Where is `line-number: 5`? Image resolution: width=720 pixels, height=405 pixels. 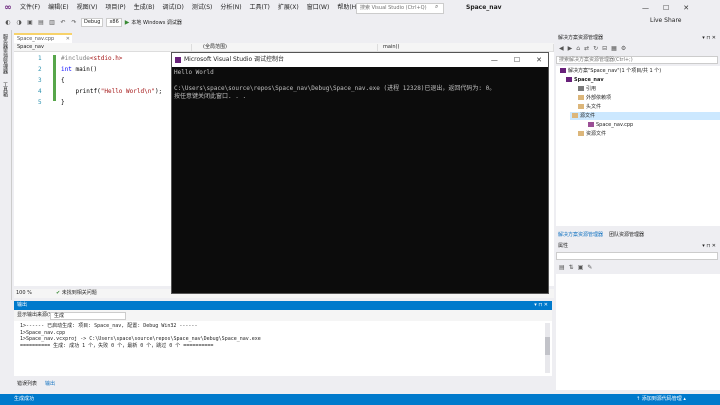 line-number: 5 is located at coordinates (40, 102).